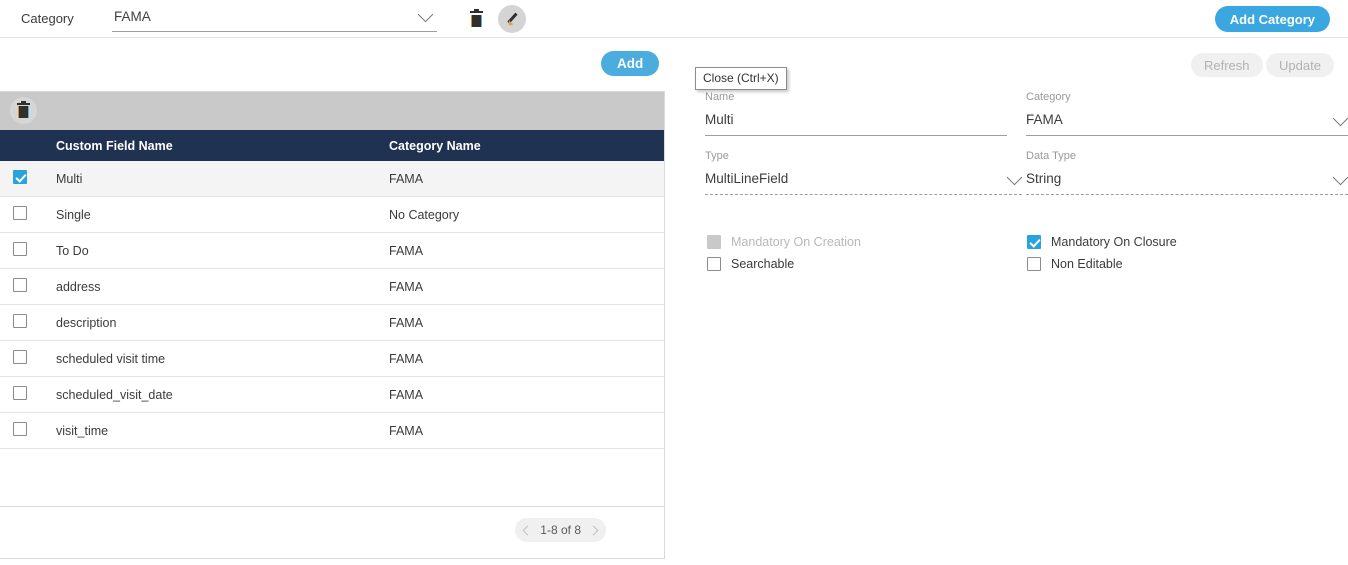  I want to click on cell-custom-field-name: Multi, so click(69, 178).